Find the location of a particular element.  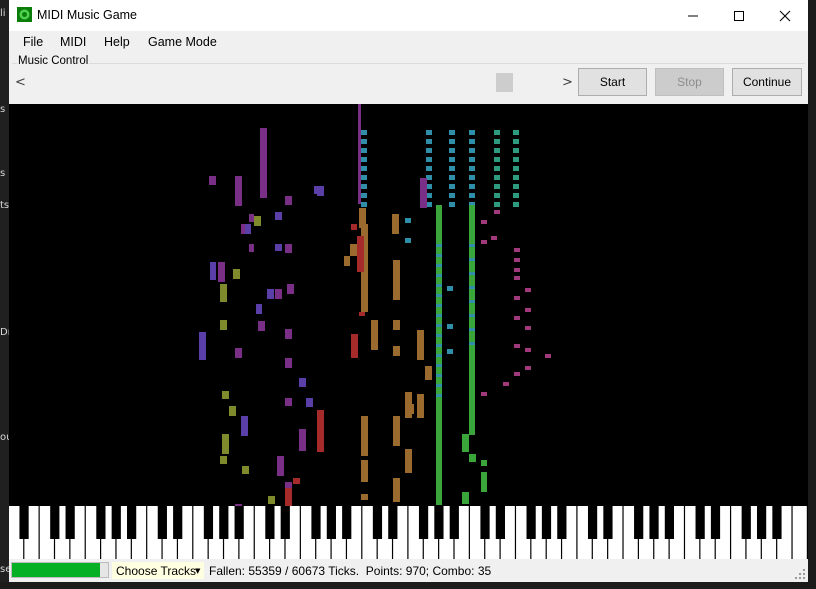

menu-file: File is located at coordinates (33, 42).